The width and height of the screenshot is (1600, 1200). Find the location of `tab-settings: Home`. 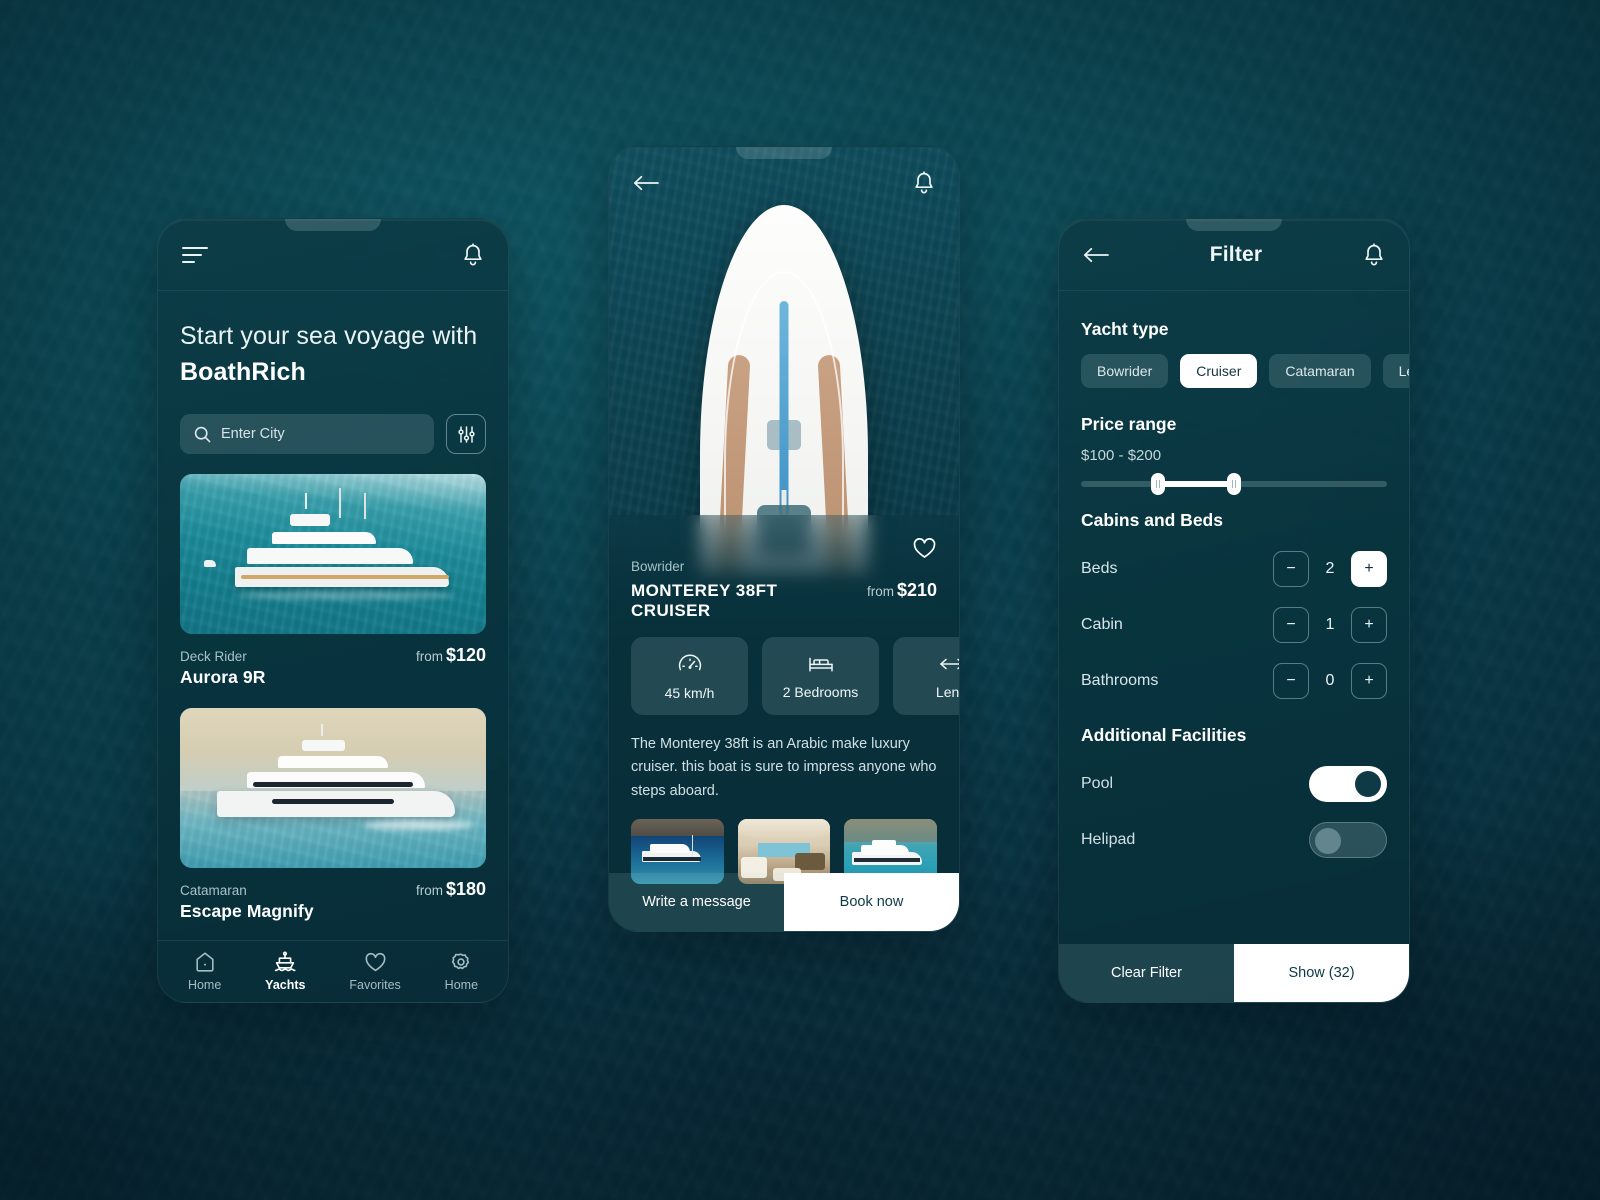

tab-settings: Home is located at coordinates (461, 971).